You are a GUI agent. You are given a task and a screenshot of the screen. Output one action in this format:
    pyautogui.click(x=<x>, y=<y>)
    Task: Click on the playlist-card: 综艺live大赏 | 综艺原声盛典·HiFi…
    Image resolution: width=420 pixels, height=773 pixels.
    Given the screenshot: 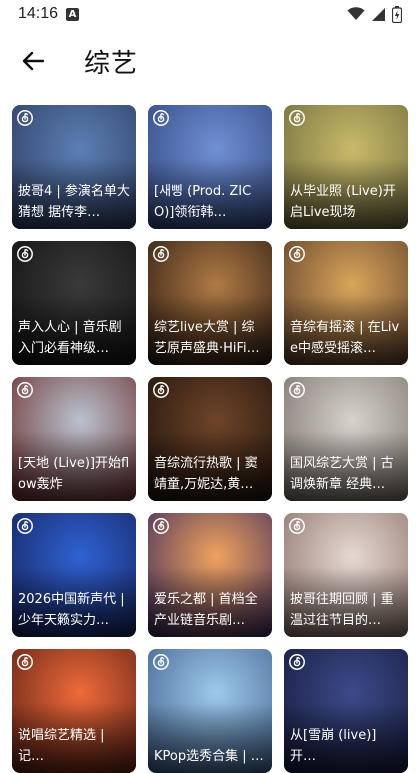 What is the action you would take?
    pyautogui.click(x=210, y=303)
    